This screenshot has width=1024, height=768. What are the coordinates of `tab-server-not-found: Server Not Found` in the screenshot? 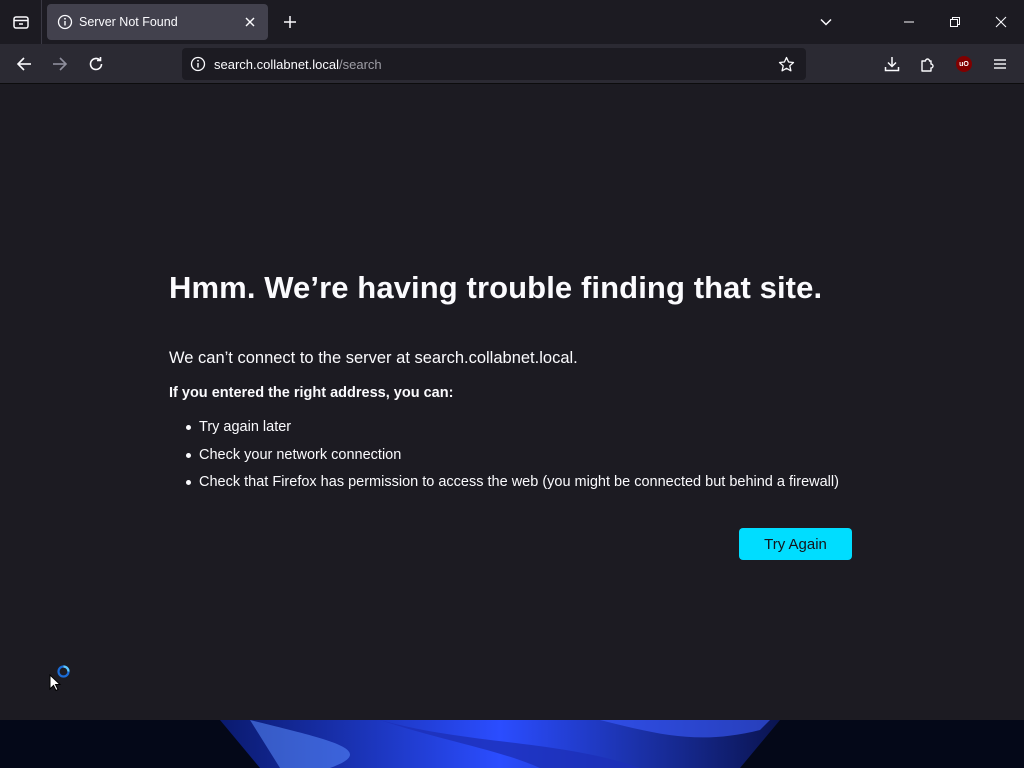 It's located at (157, 22).